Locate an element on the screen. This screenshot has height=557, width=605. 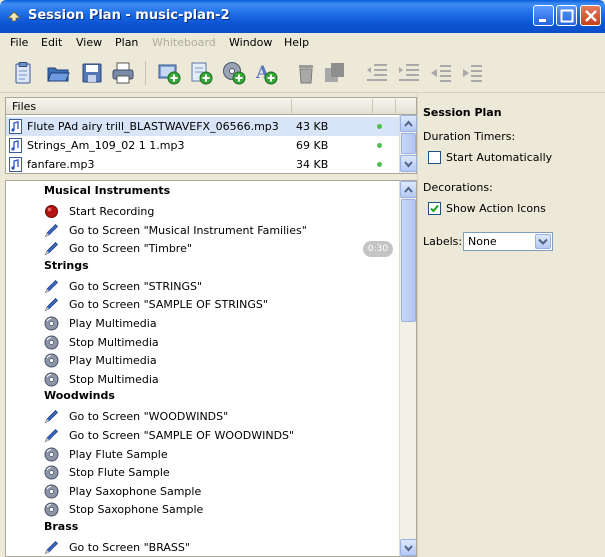
duplicate-icon is located at coordinates (335, 73).